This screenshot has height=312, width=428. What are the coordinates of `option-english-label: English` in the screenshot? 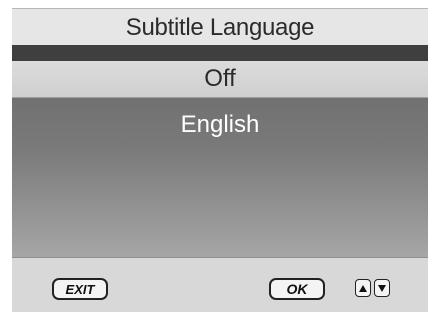 It's located at (220, 124).